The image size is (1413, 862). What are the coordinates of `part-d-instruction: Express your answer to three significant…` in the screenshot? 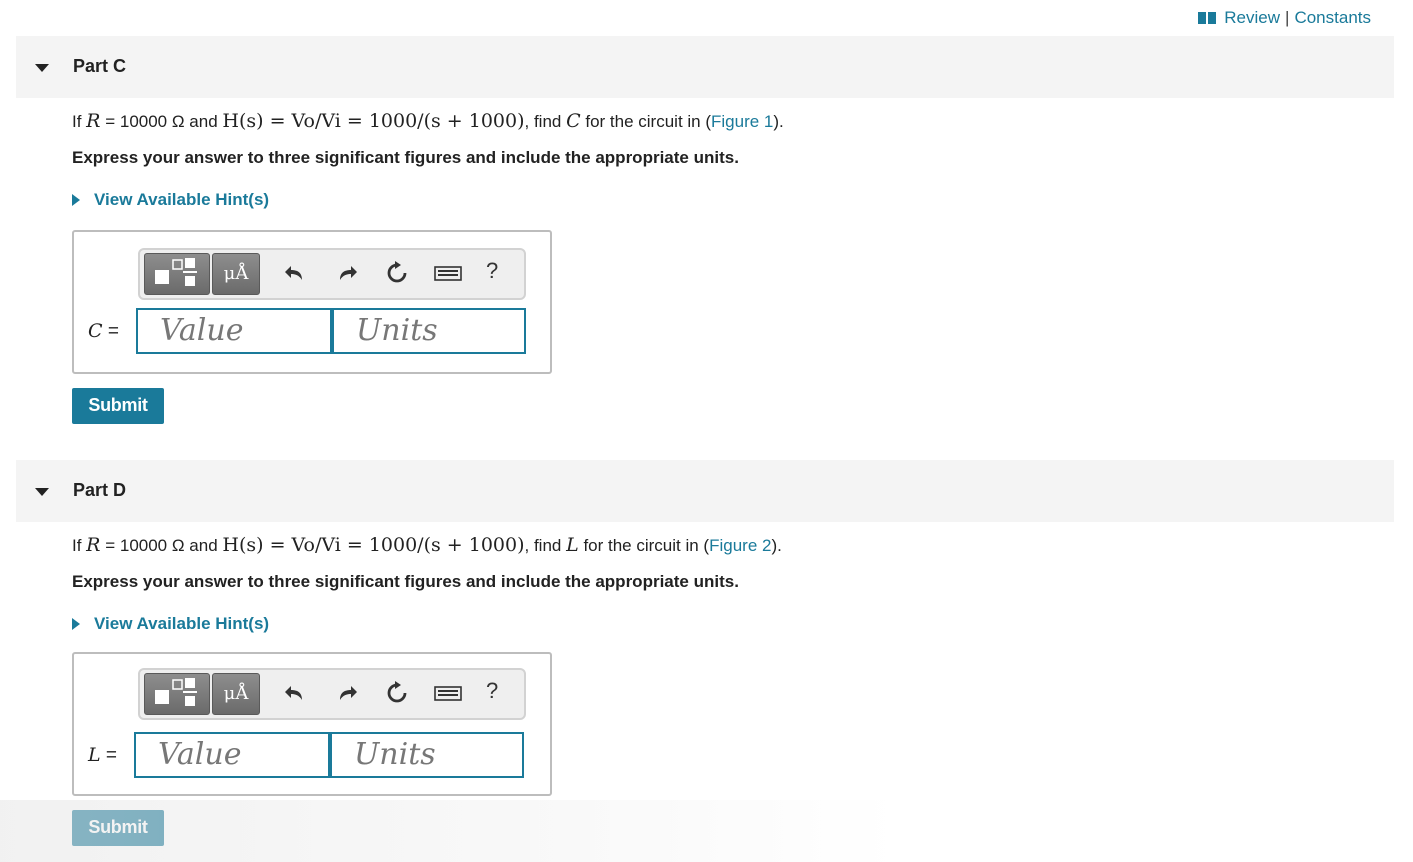 It's located at (405, 581).